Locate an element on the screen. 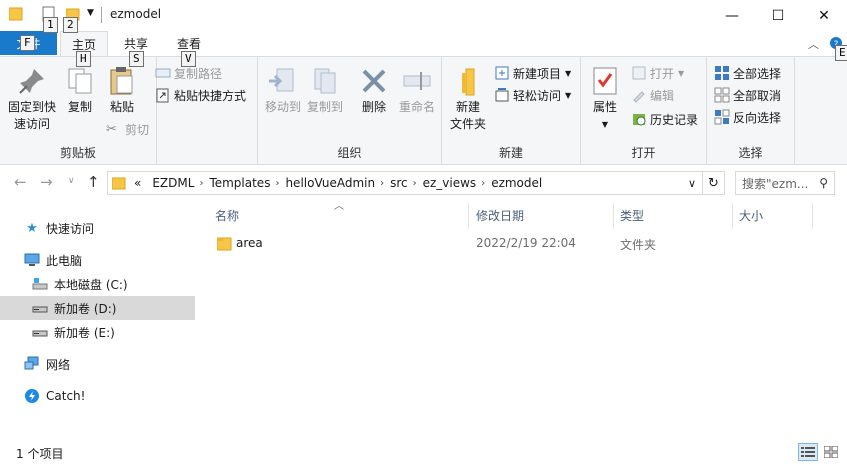 This screenshot has width=847, height=465. paste-label: 粘贴 is located at coordinates (121, 107).